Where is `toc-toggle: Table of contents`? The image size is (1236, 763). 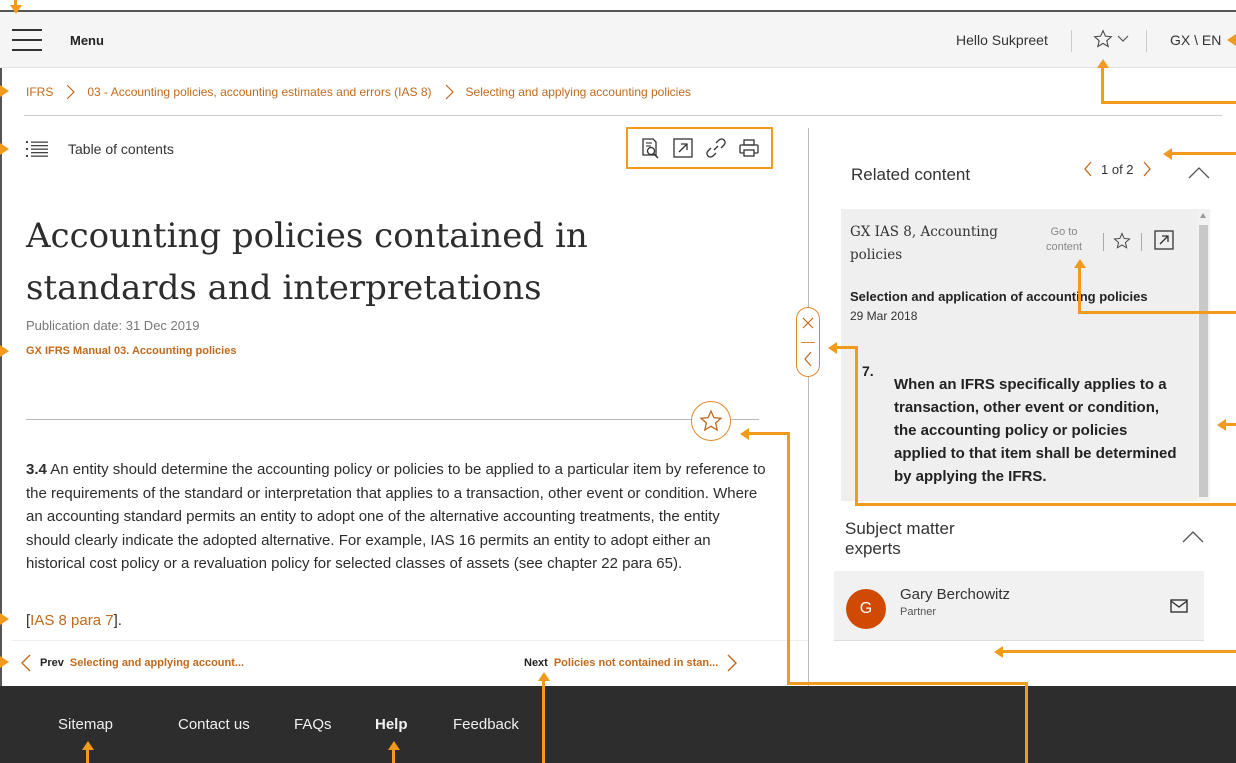
toc-toggle: Table of contents is located at coordinates (100, 149).